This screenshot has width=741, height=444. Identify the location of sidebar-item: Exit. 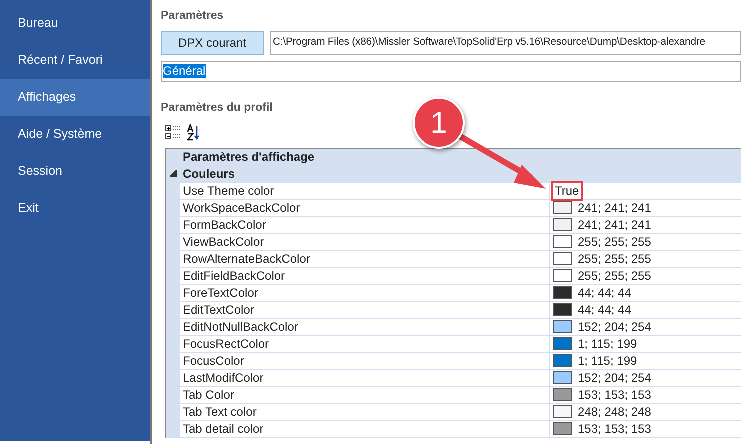
(75, 208).